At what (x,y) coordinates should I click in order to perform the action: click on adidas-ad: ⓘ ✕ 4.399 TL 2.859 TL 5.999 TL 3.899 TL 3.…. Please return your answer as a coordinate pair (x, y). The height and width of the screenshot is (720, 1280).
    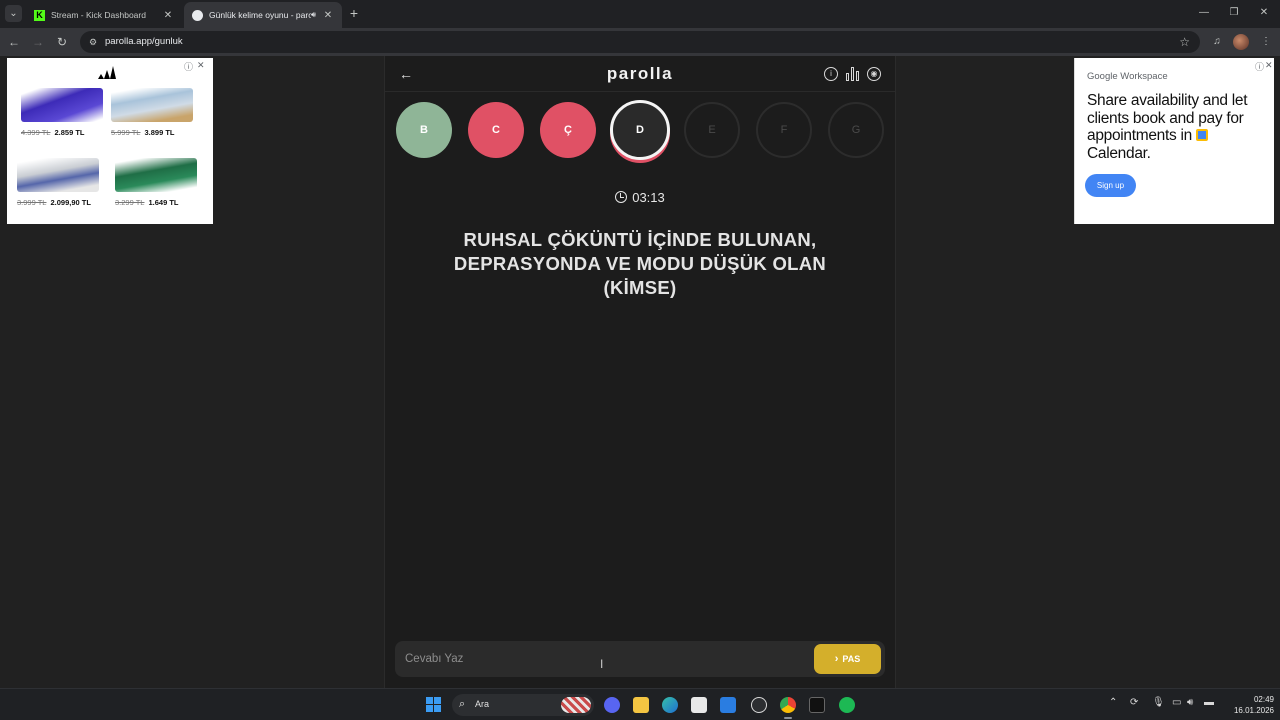
    Looking at the image, I should click on (110, 141).